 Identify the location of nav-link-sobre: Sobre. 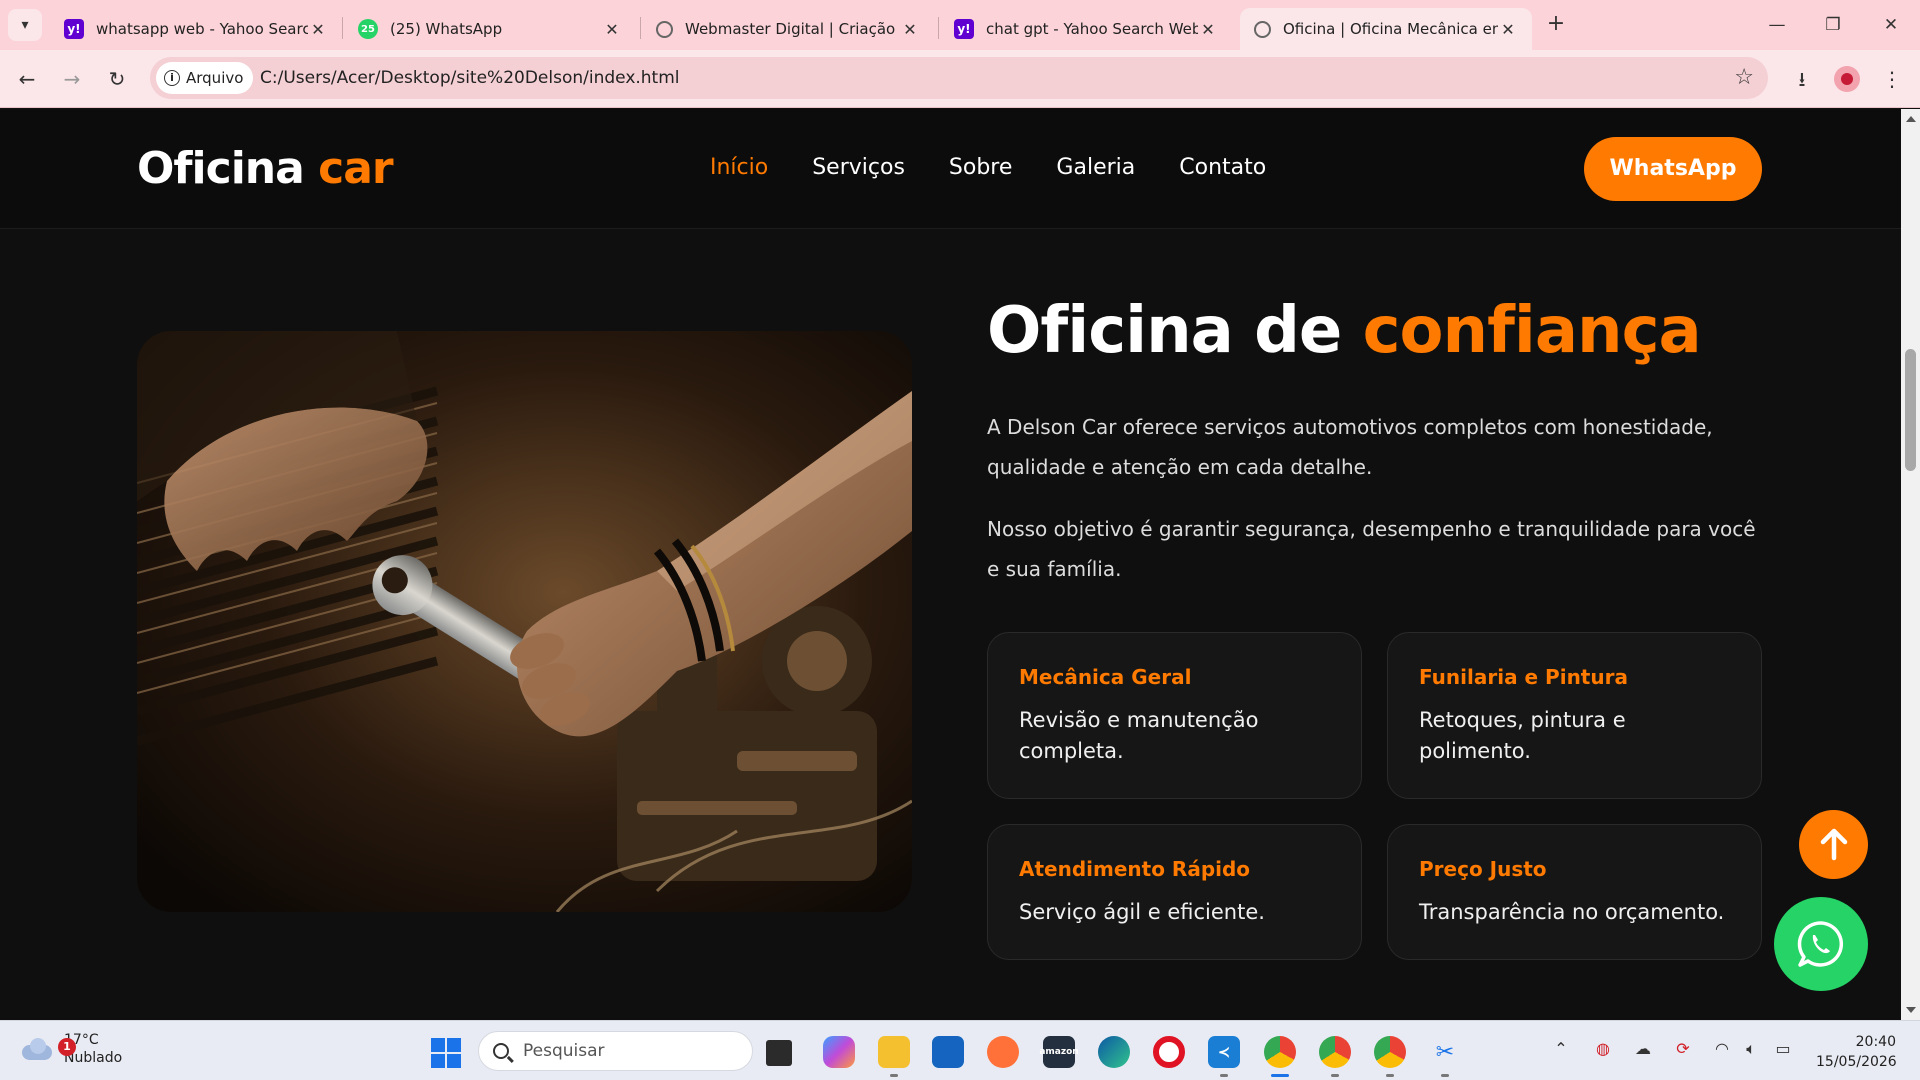
(981, 167).